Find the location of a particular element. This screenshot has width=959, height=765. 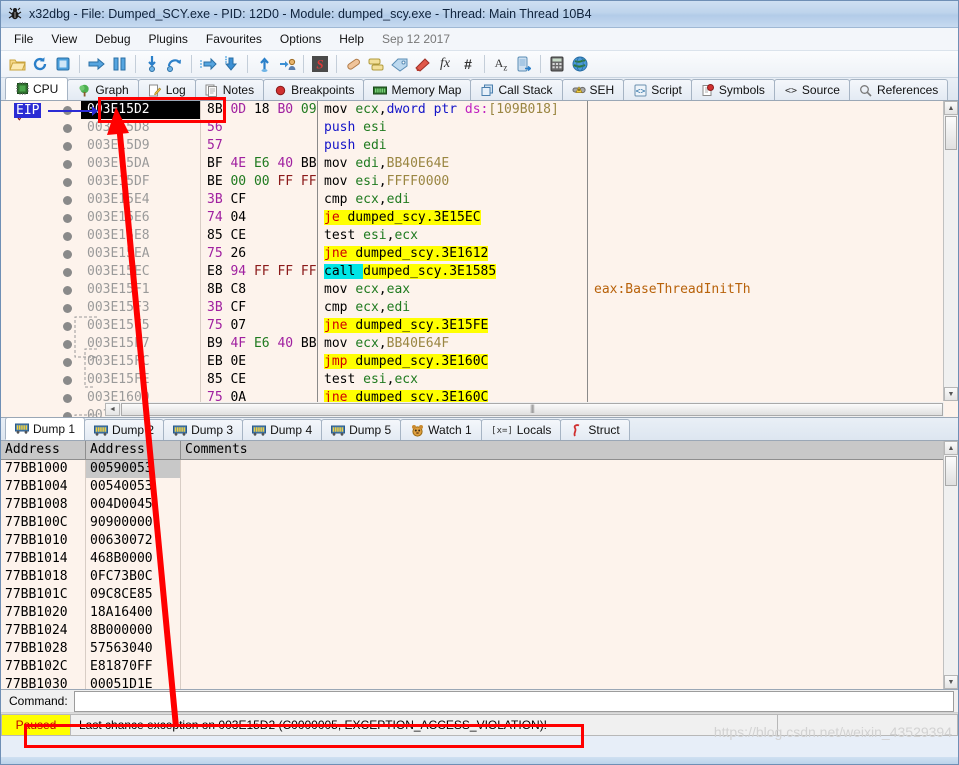

tab-watch-1: Watch 1 is located at coordinates (441, 429).